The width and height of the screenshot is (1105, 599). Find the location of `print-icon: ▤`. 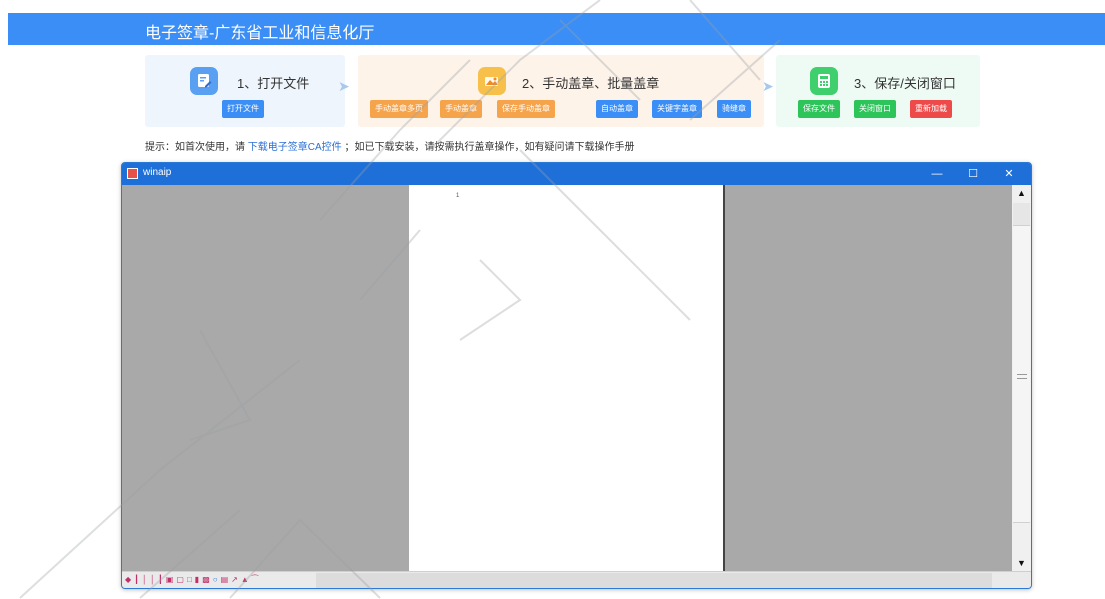

print-icon: ▤ is located at coordinates (225, 580).